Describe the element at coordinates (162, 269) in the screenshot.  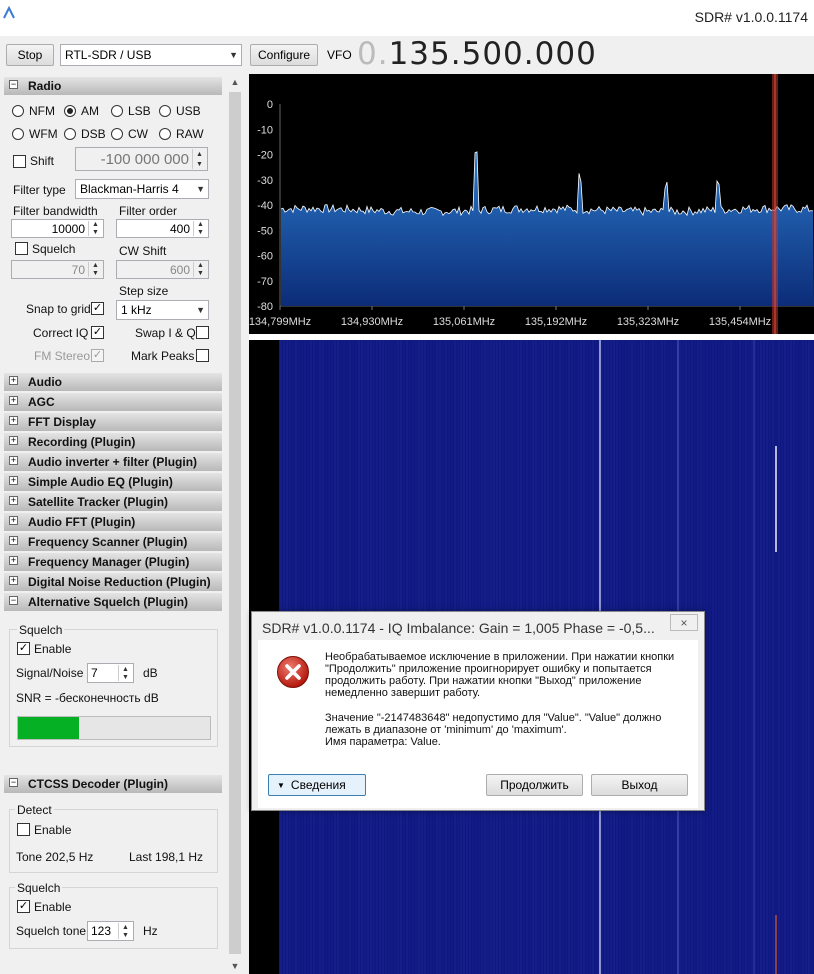
I see `cw-shift-input: 600 ▲ ▼` at that location.